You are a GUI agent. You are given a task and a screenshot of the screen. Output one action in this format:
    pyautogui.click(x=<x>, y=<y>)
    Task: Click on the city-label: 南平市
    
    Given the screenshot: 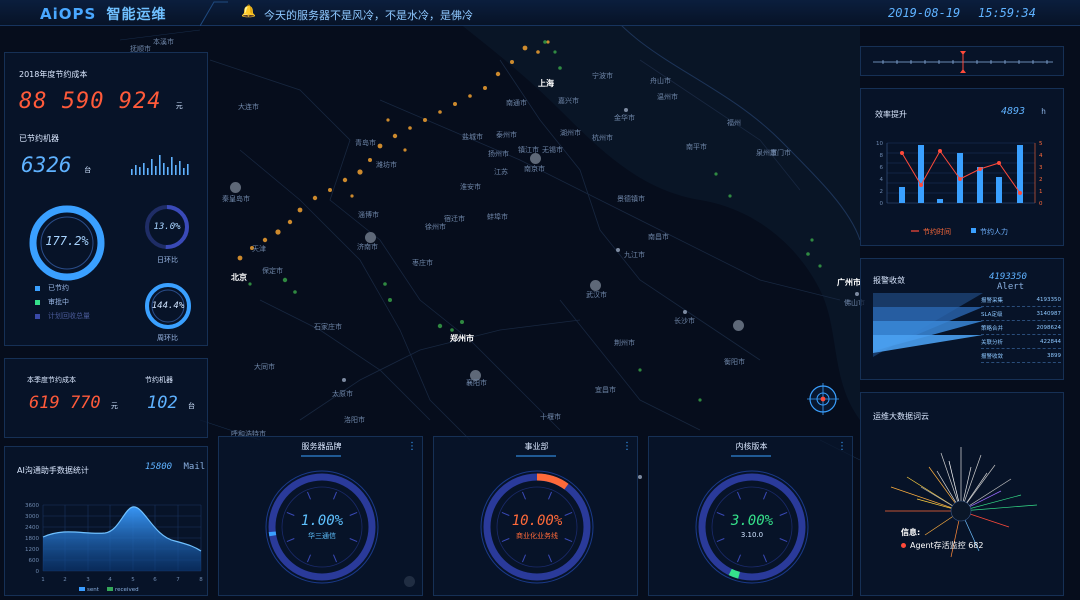 What is the action you would take?
    pyautogui.click(x=696, y=147)
    